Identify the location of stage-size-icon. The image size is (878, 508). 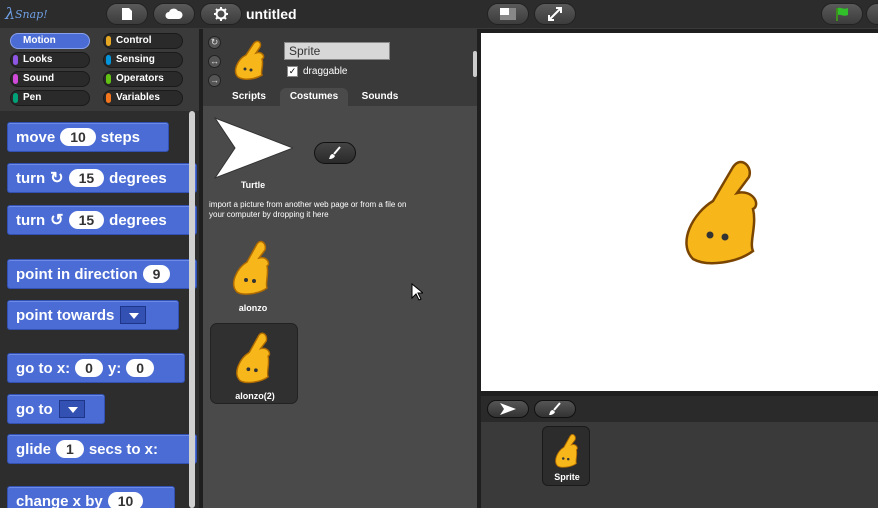
(508, 14).